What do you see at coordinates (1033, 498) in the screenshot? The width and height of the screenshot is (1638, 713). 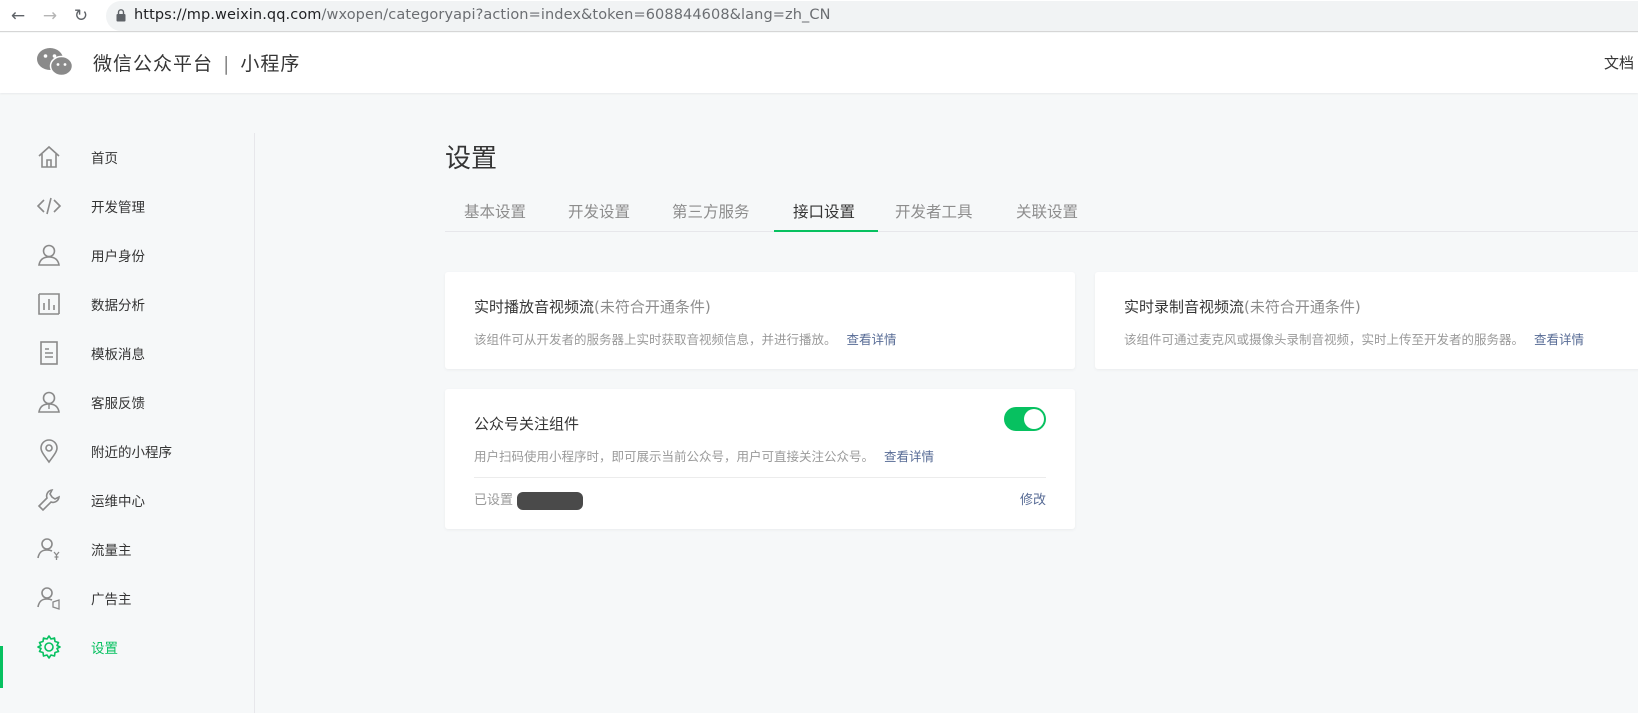 I see `edit-link: 修改` at bounding box center [1033, 498].